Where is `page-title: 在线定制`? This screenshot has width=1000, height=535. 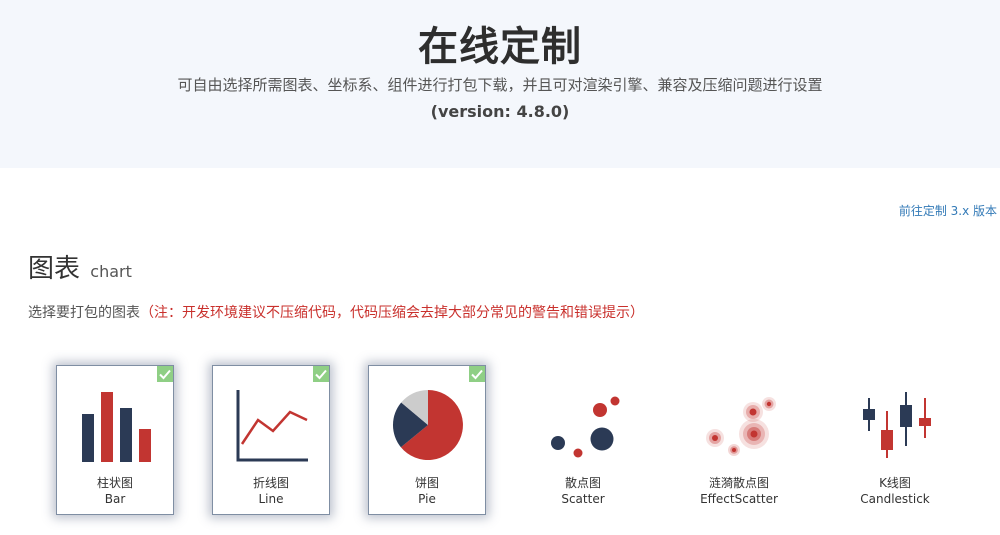
page-title: 在线定制 is located at coordinates (500, 47).